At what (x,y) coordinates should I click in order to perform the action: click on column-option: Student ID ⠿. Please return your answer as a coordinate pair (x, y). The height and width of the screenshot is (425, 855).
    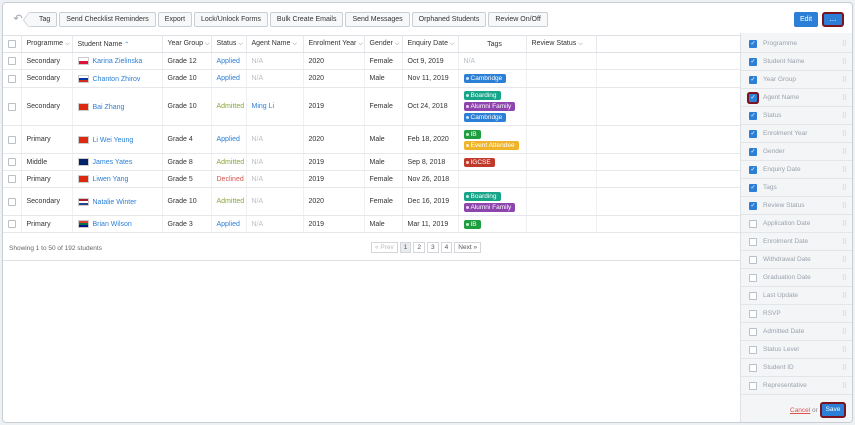
    Looking at the image, I should click on (796, 368).